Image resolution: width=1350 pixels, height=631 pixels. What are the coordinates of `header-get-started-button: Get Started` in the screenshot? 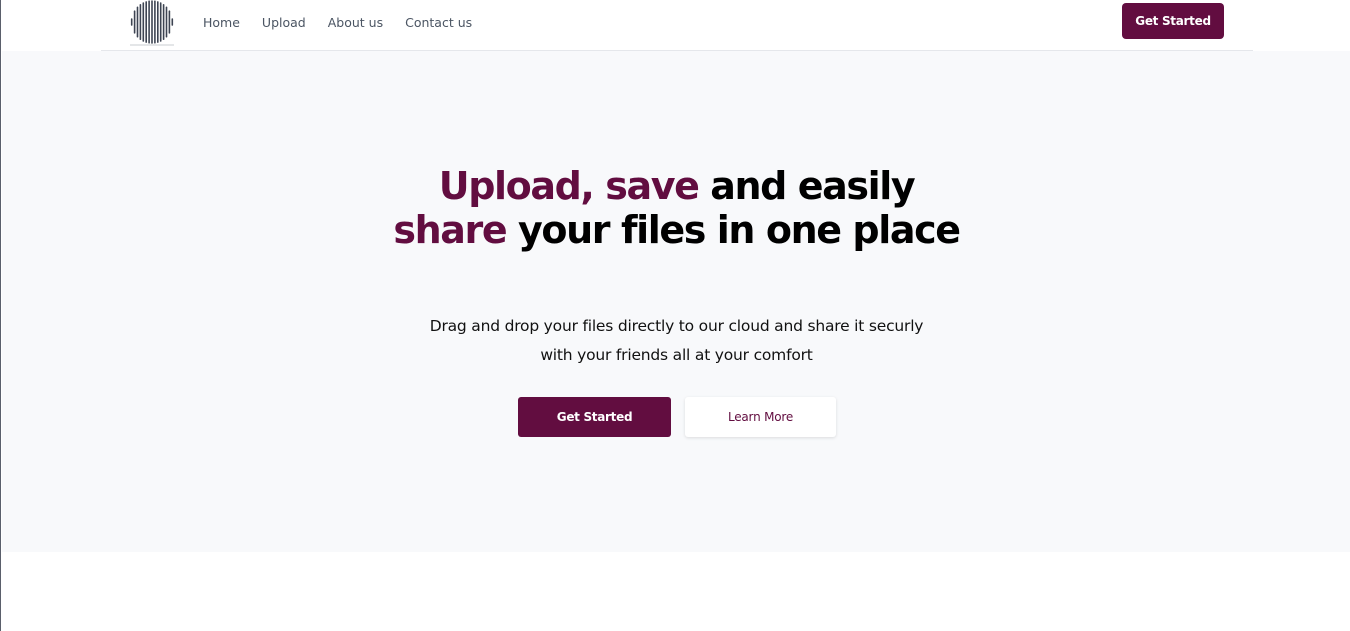 It's located at (1173, 21).